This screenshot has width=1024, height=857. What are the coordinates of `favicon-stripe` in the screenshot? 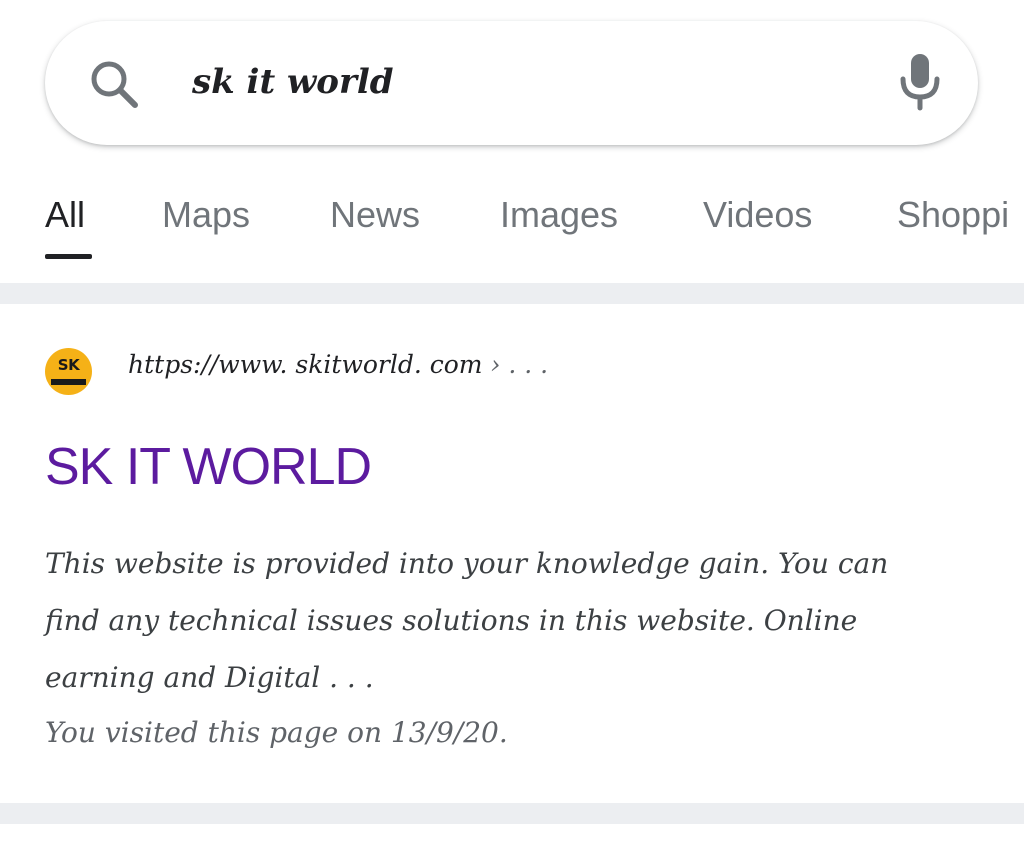 It's located at (68, 382).